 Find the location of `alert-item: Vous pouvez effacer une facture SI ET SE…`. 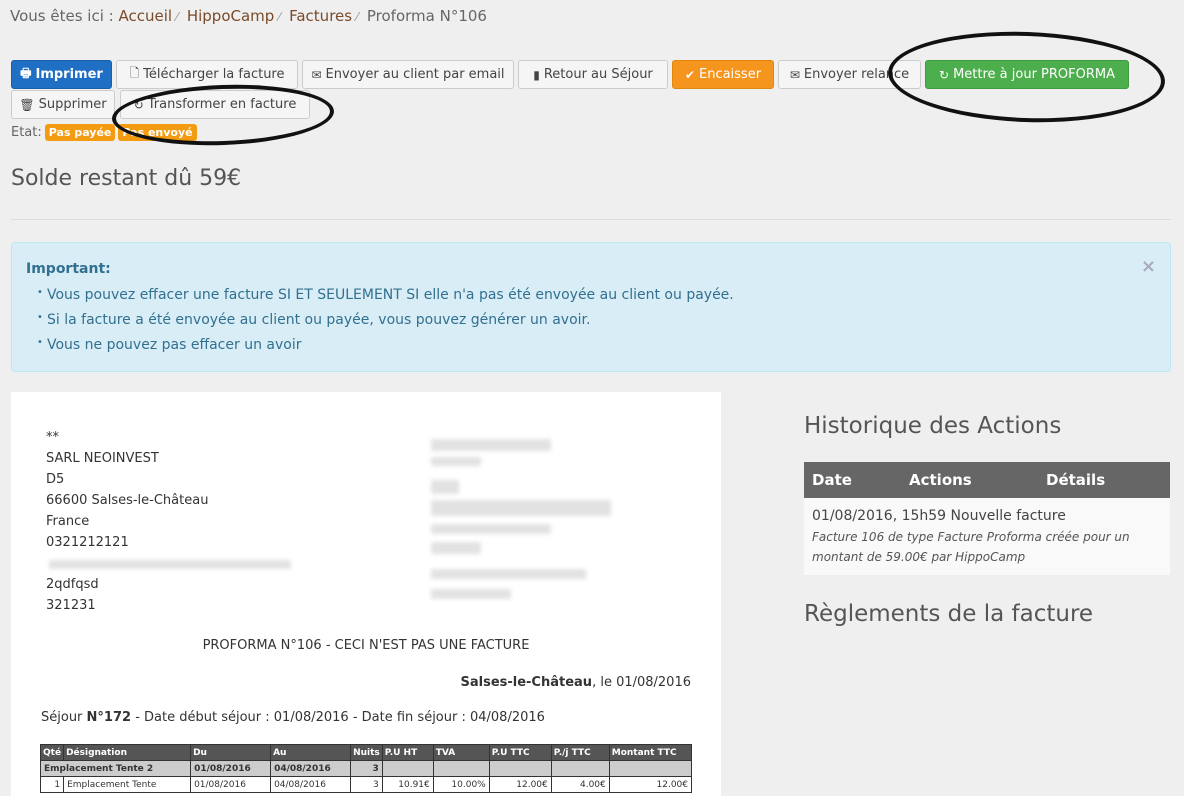

alert-item: Vous pouvez effacer une facture SI ET SE… is located at coordinates (385, 297).